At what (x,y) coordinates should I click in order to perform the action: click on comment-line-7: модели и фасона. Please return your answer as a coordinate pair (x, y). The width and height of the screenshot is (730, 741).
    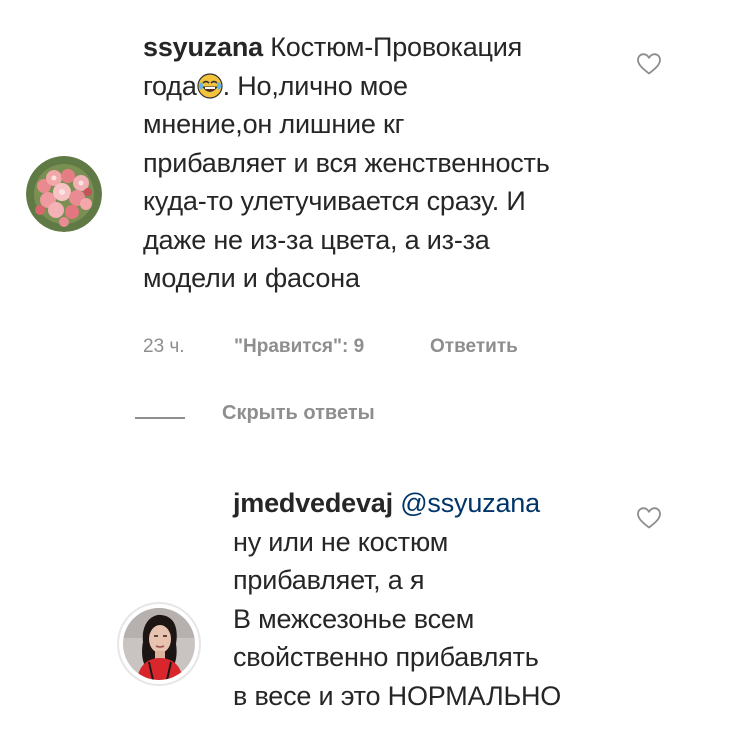
    Looking at the image, I should click on (251, 278).